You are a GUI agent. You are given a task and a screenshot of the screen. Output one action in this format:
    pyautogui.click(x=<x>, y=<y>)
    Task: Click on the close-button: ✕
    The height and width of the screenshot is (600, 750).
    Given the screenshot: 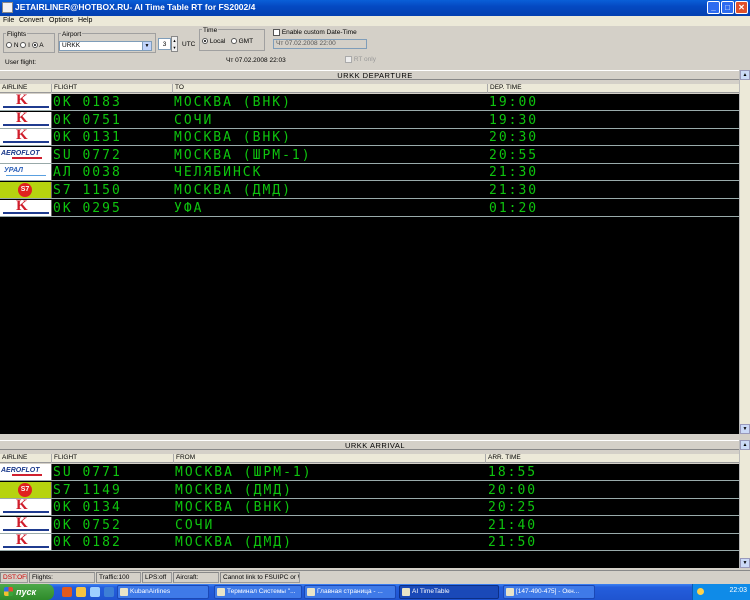 What is the action you would take?
    pyautogui.click(x=741, y=7)
    